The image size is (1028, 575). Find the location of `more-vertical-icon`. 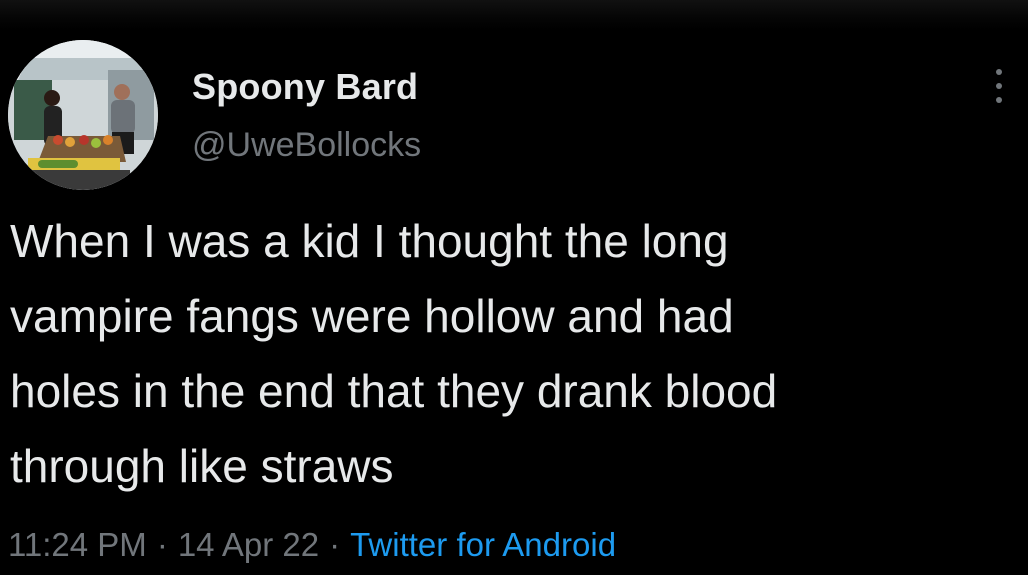

more-vertical-icon is located at coordinates (999, 86).